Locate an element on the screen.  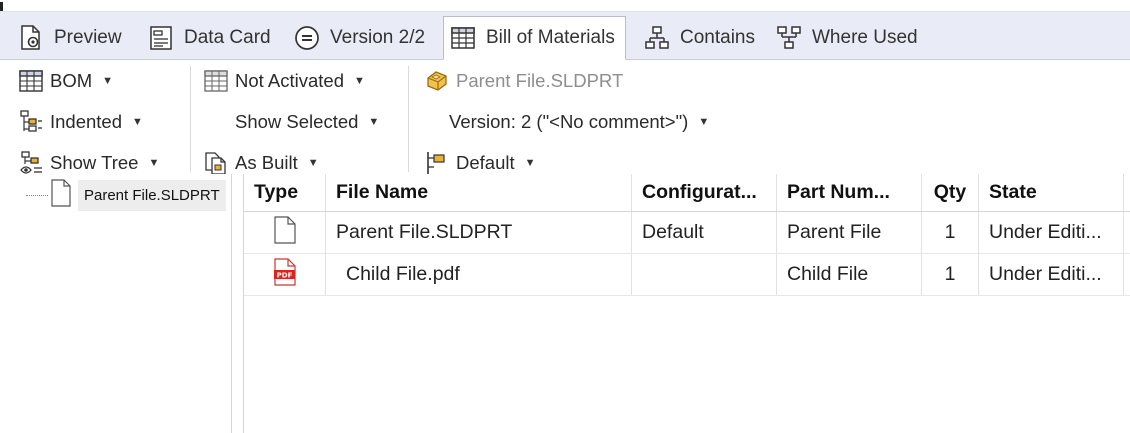
tree-connector is located at coordinates (37, 195).